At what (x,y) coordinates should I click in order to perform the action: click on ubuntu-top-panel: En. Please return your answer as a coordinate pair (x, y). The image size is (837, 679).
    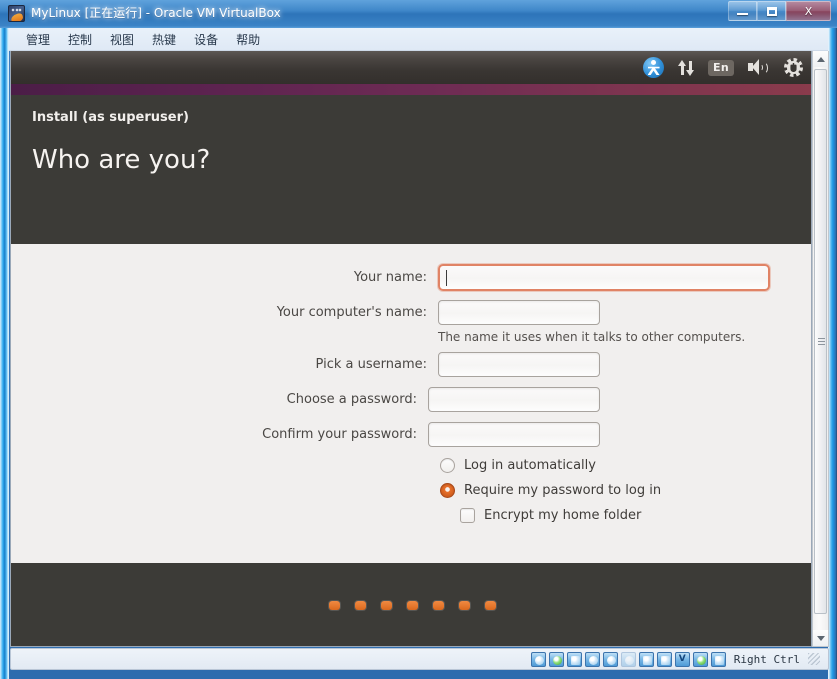
    Looking at the image, I should click on (411, 67).